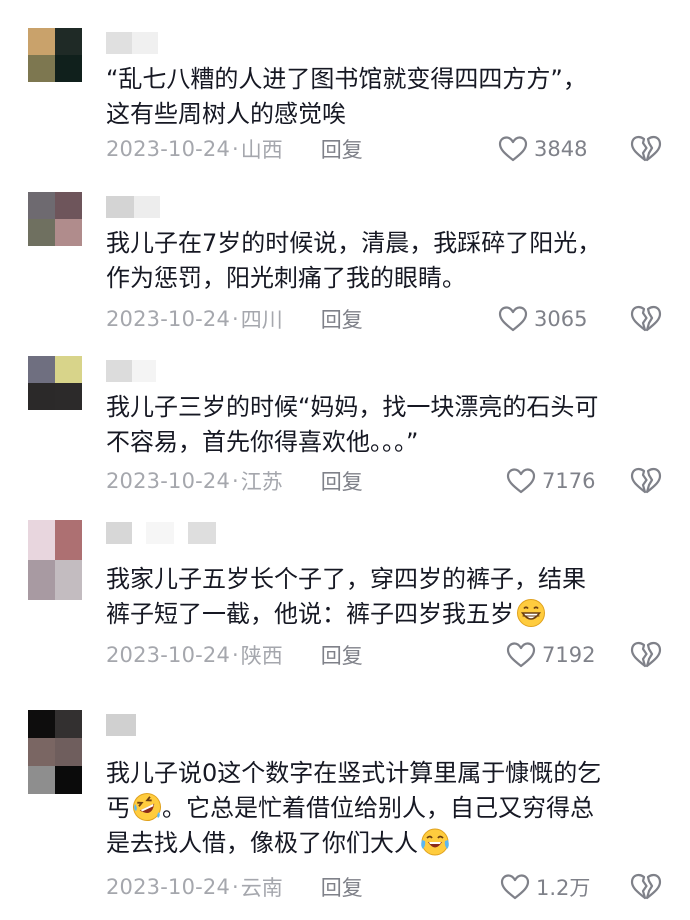 This screenshot has height=920, width=690. Describe the element at coordinates (435, 842) in the screenshot. I see `tears-of-joy-emoji` at that location.